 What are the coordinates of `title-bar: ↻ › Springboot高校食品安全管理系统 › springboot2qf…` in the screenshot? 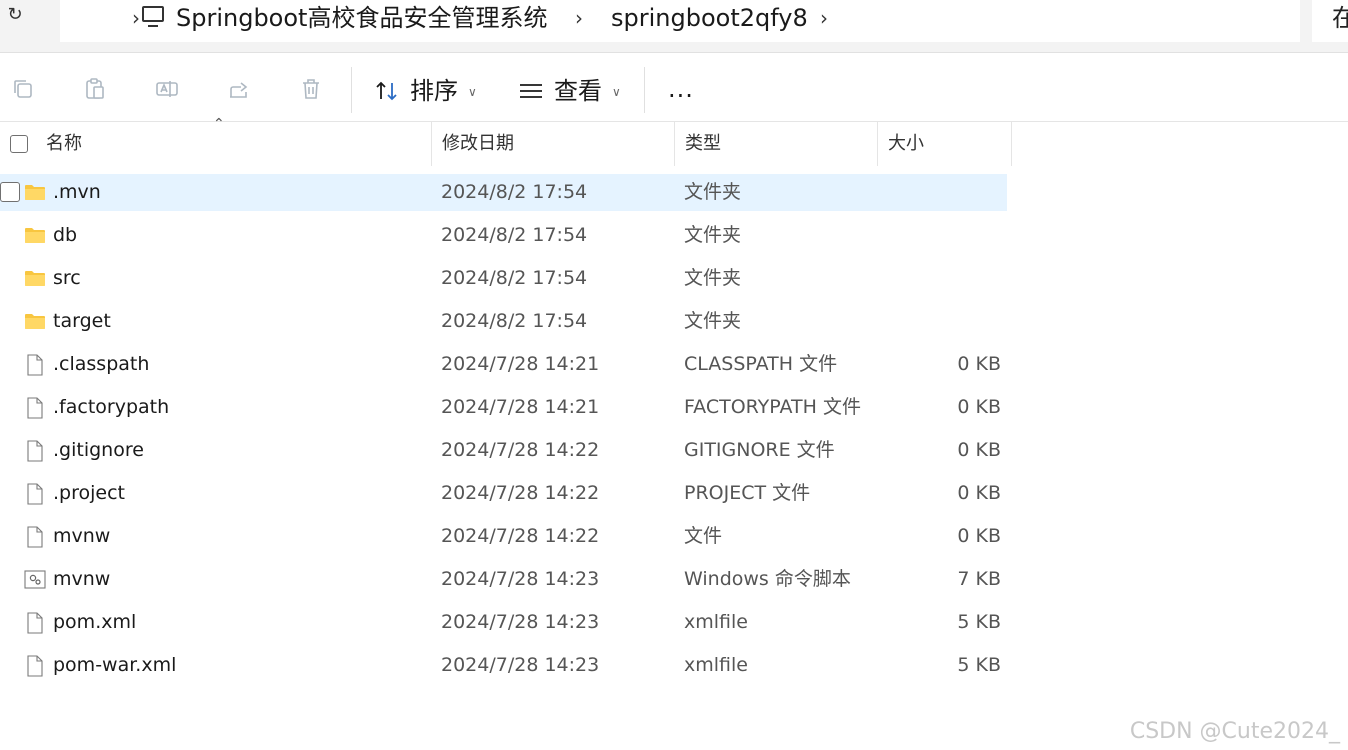 It's located at (674, 26).